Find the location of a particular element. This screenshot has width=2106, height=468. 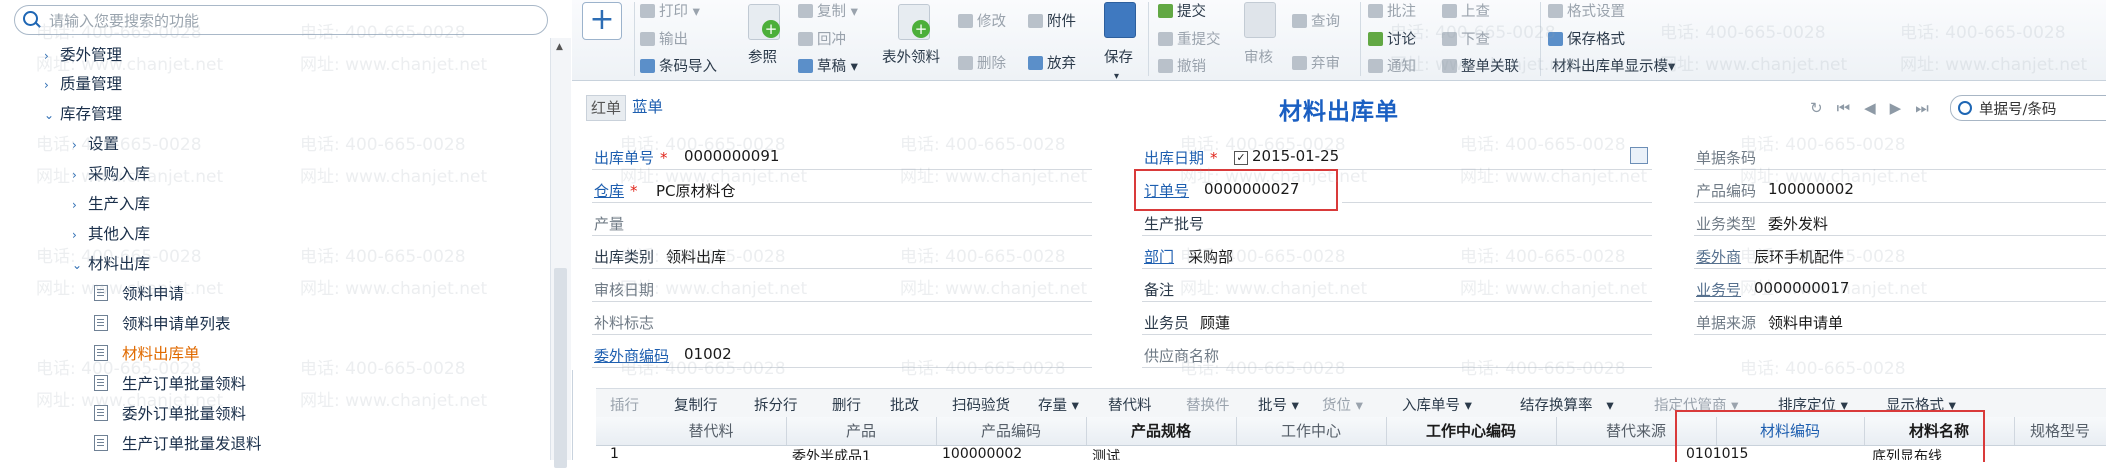

cell-material-code: 0101015 is located at coordinates (1717, 453).